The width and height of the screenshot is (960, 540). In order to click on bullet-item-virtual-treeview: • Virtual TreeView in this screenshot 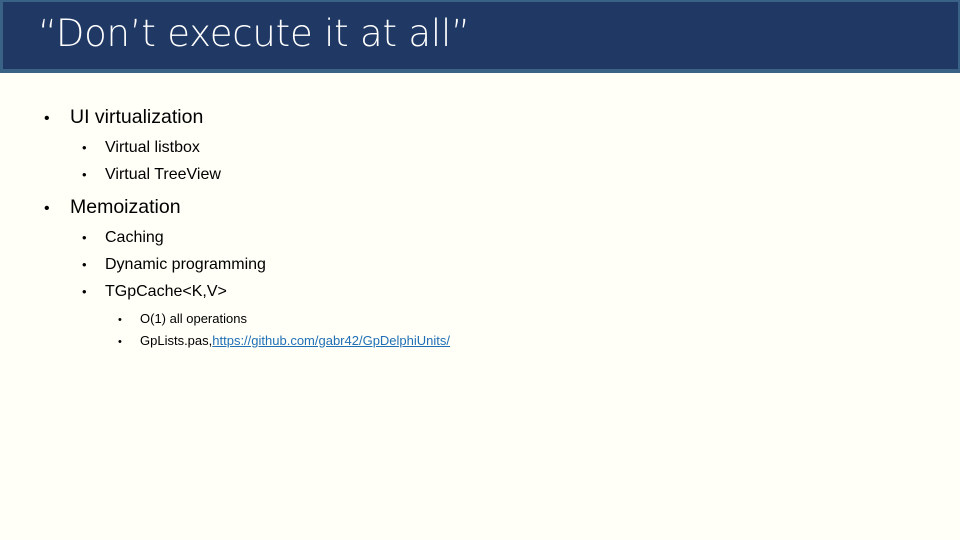, I will do `click(151, 174)`.